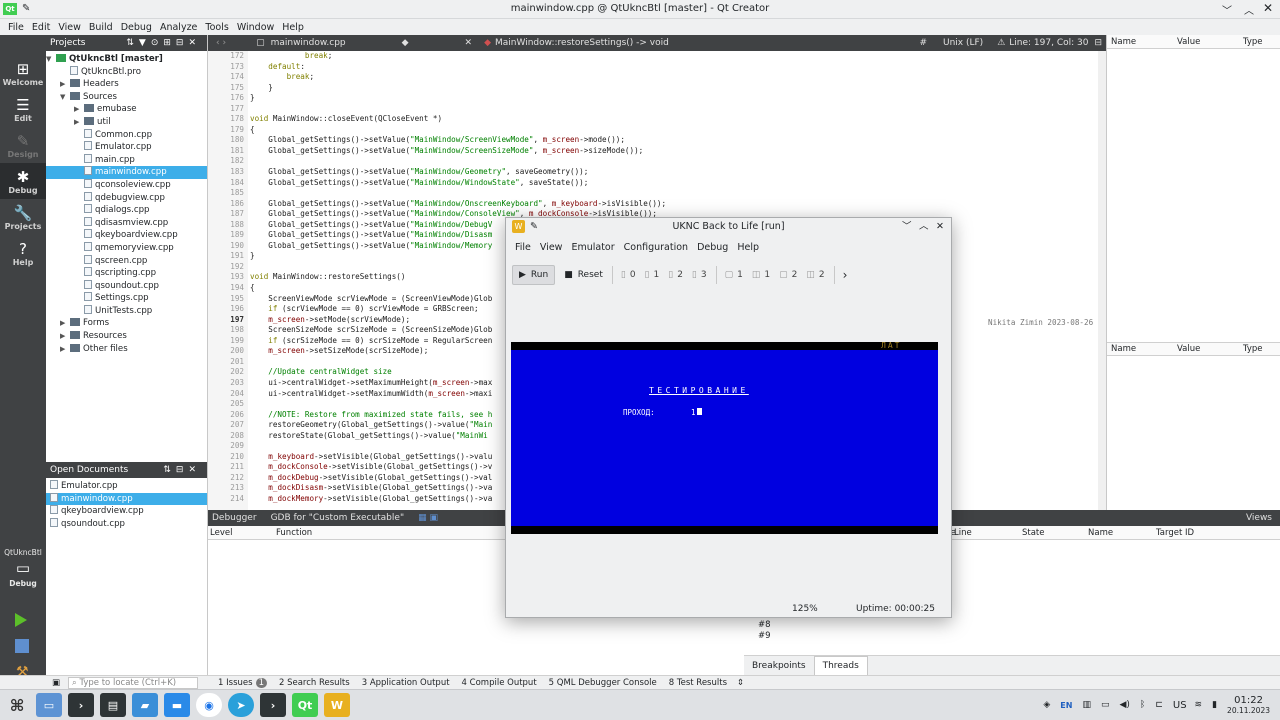 The width and height of the screenshot is (1280, 720). What do you see at coordinates (228, 330) in the screenshot?
I see `line-number: 198` at bounding box center [228, 330].